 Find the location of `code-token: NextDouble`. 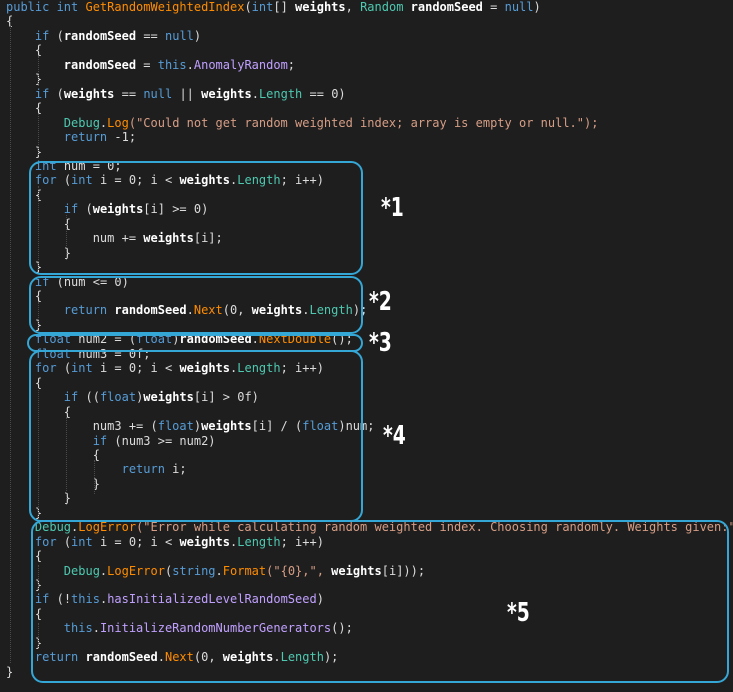

code-token: NextDouble is located at coordinates (295, 339).